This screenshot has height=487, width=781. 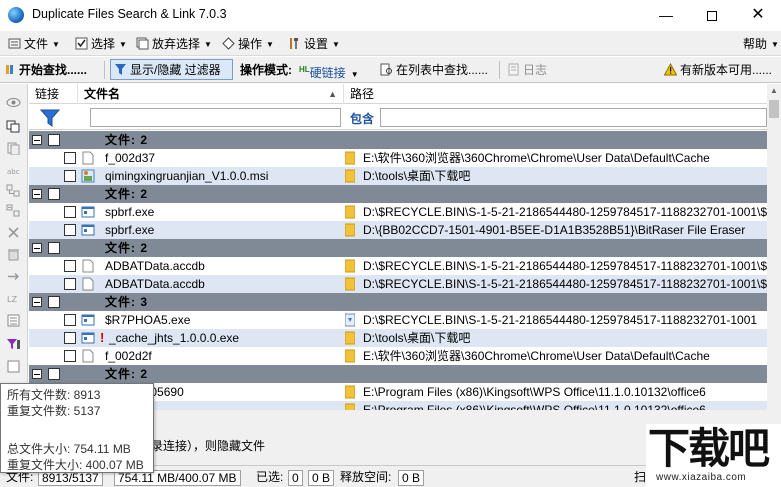 I want to click on contains-label: 包含, so click(x=362, y=119).